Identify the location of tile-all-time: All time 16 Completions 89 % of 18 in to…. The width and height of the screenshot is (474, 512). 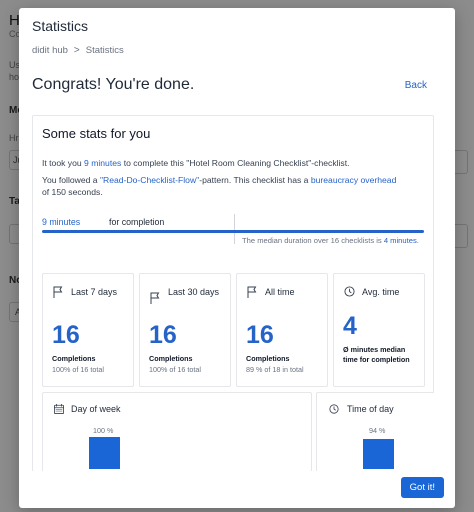
(282, 330).